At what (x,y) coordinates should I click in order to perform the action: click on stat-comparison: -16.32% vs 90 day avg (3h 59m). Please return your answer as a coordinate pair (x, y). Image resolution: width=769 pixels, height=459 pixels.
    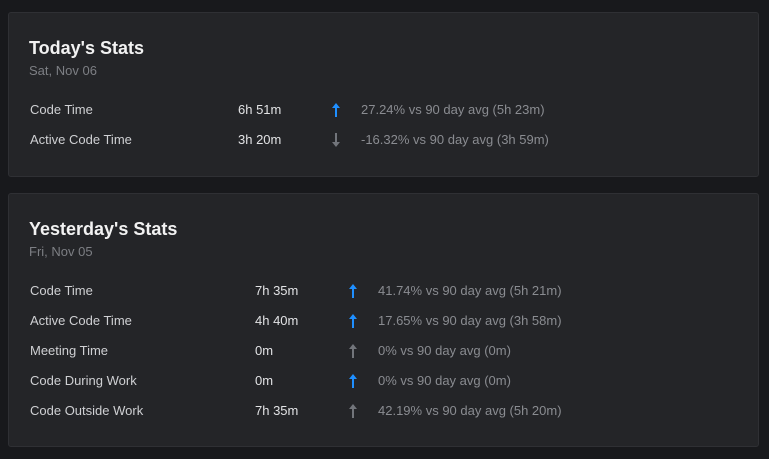
    Looking at the image, I should click on (455, 139).